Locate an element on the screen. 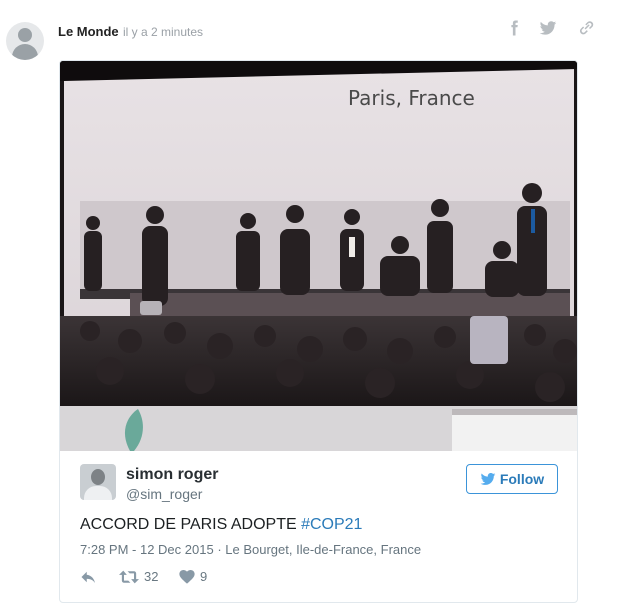 The image size is (619, 615). hashtag-link: #COP21 is located at coordinates (331, 524).